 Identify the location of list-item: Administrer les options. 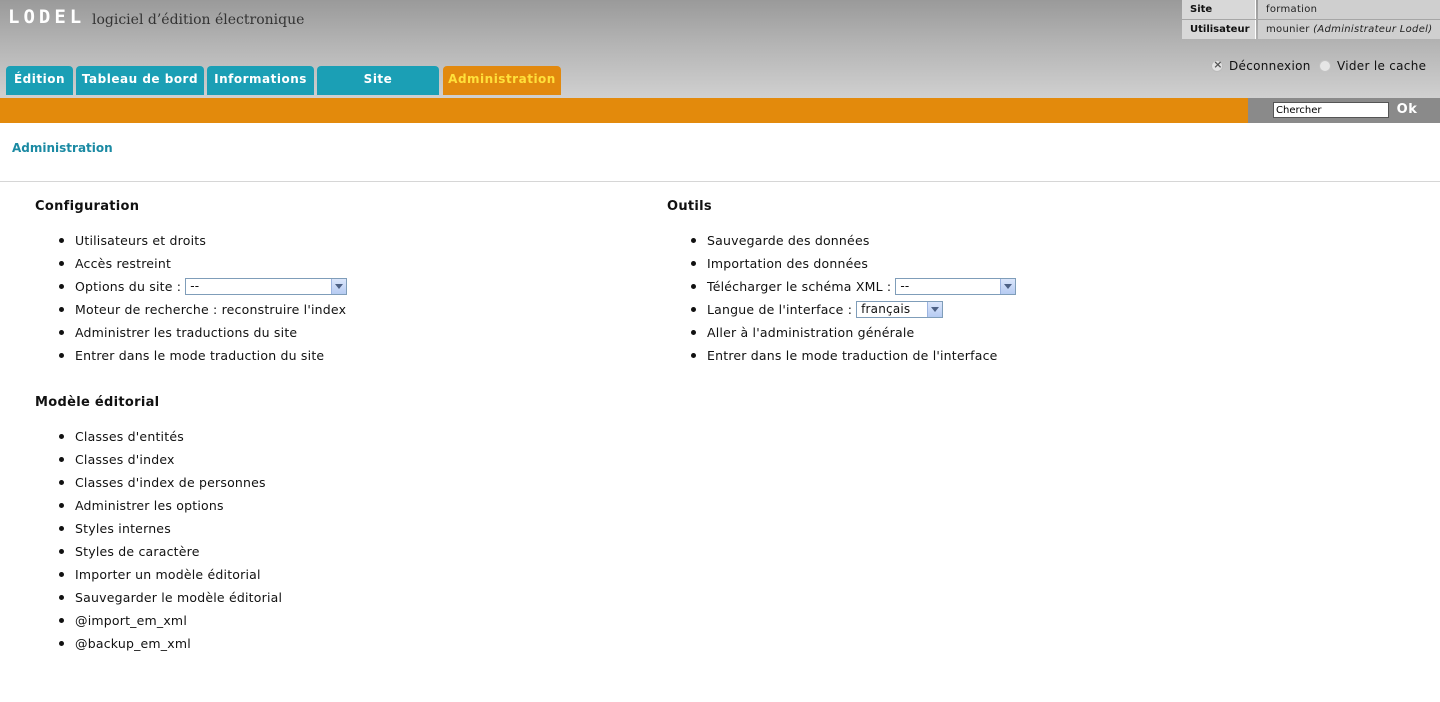
(158, 508).